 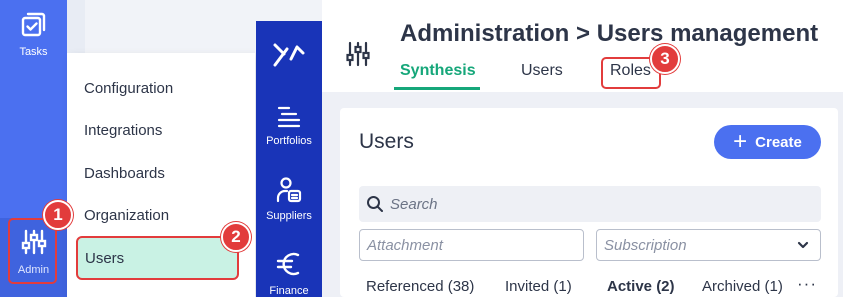 I want to click on filter-invited: Invited (1), so click(x=538, y=286).